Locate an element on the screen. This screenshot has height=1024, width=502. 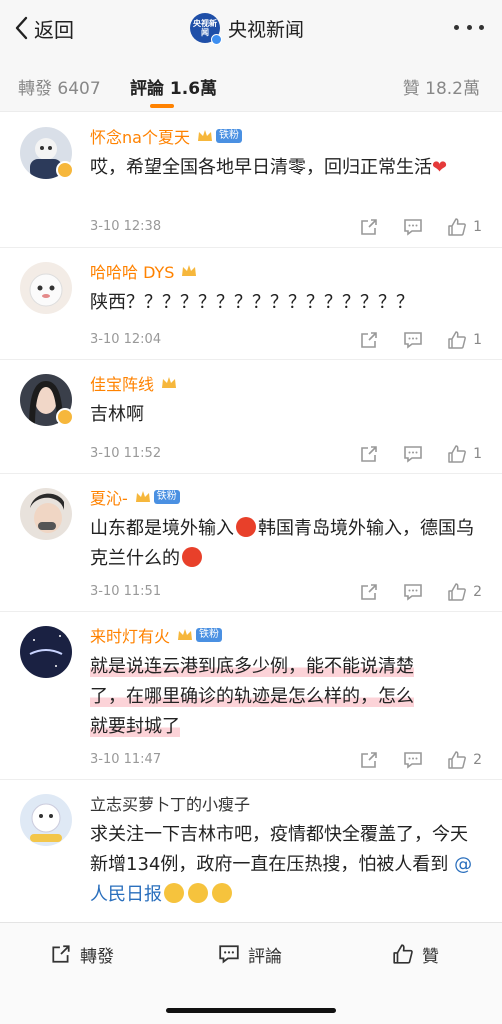
cctv-news-logo: 央视新闻 is located at coordinates (206, 29).